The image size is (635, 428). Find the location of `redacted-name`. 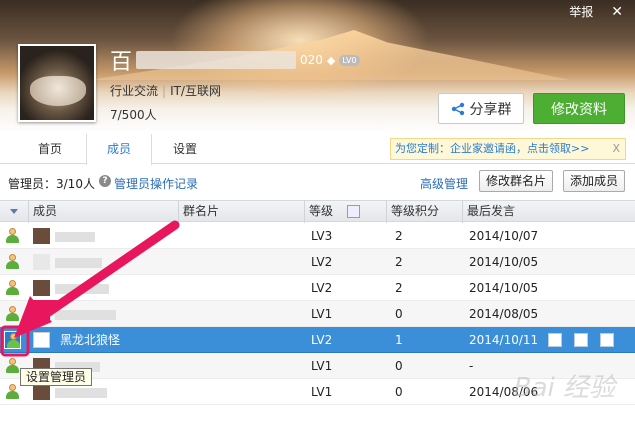

redacted-name is located at coordinates (216, 60).